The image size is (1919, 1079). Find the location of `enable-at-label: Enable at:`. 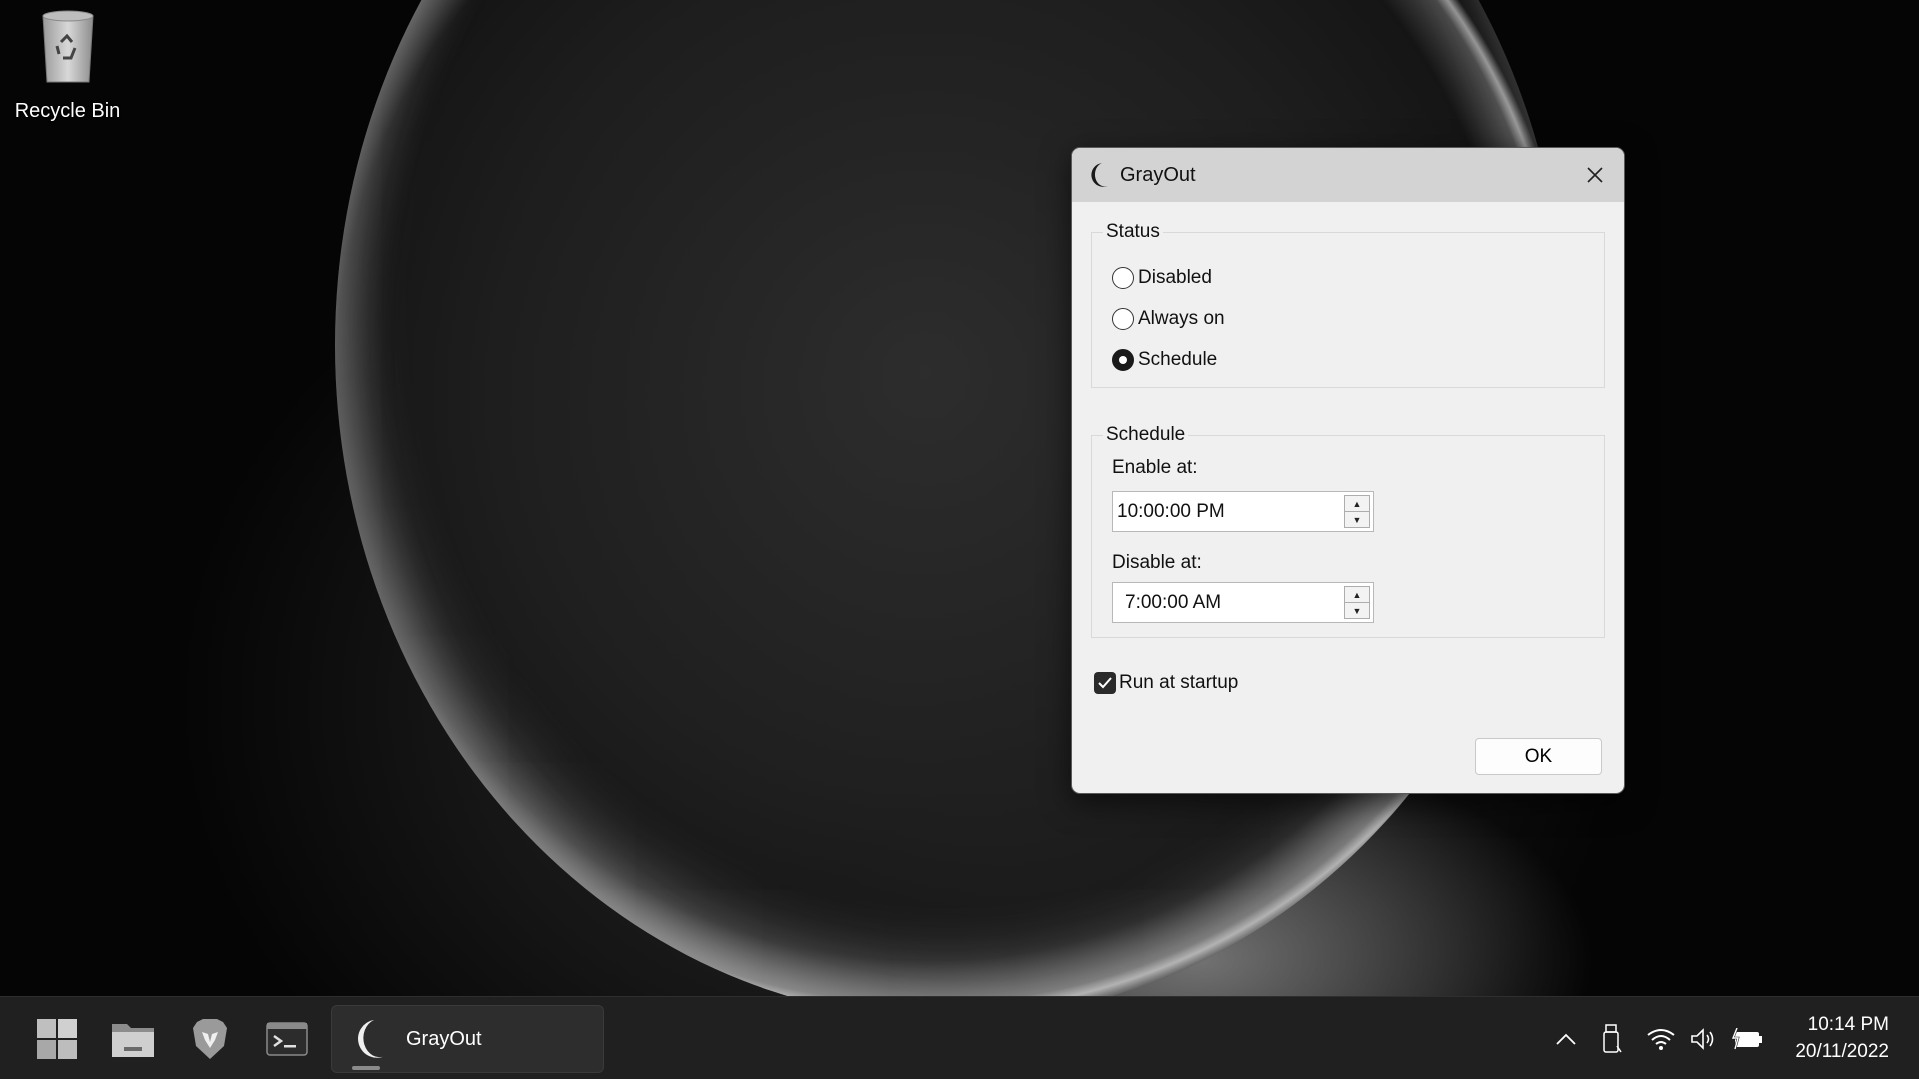

enable-at-label: Enable at: is located at coordinates (1155, 467).